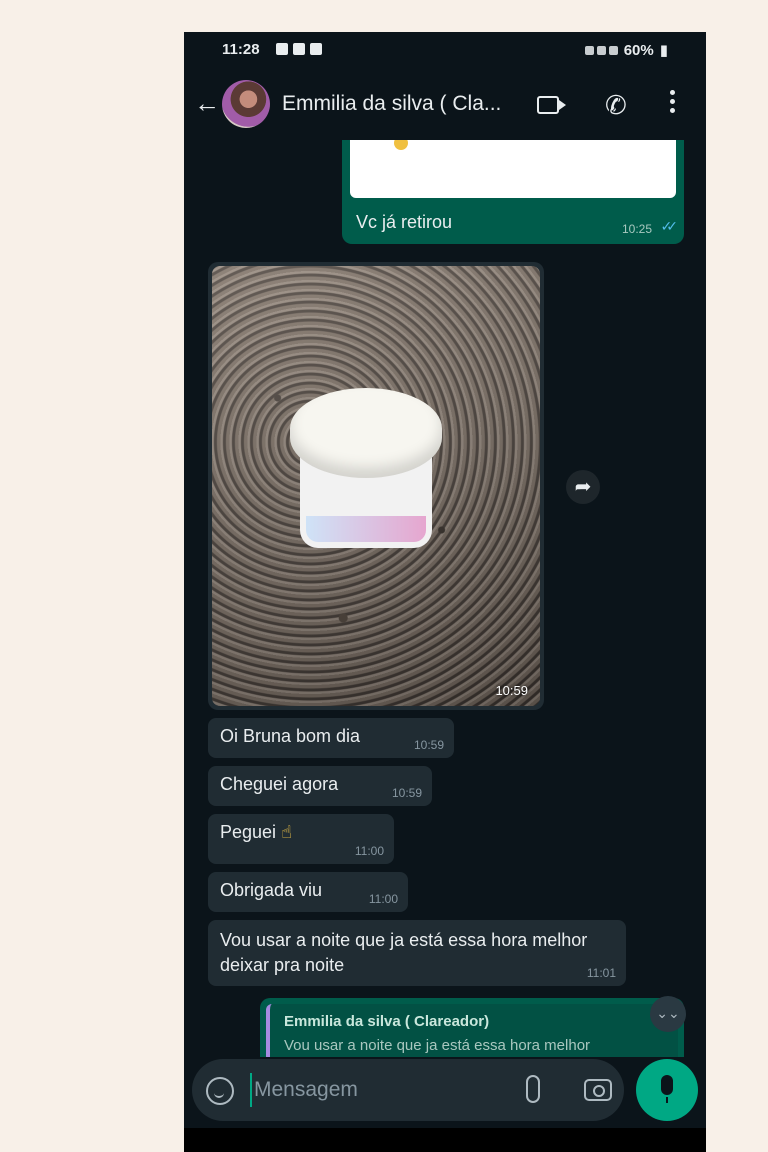 Image resolution: width=768 pixels, height=1152 pixels. Describe the element at coordinates (669, 226) in the screenshot. I see `read-ticks-icon: ✓✓` at that location.